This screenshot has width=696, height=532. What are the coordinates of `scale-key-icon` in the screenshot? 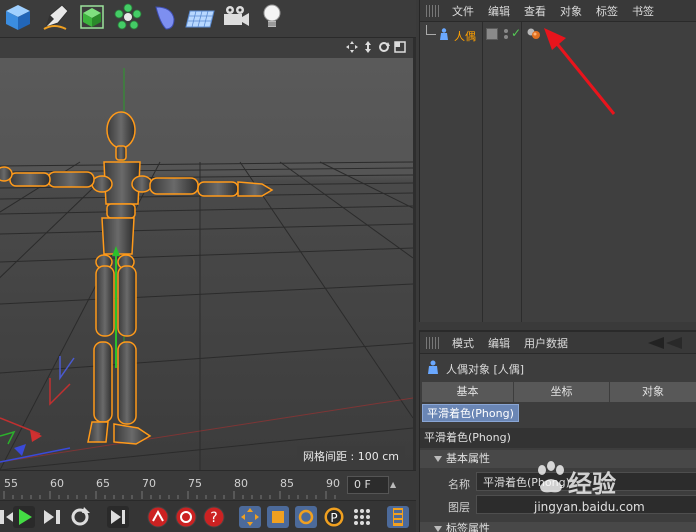 It's located at (278, 517).